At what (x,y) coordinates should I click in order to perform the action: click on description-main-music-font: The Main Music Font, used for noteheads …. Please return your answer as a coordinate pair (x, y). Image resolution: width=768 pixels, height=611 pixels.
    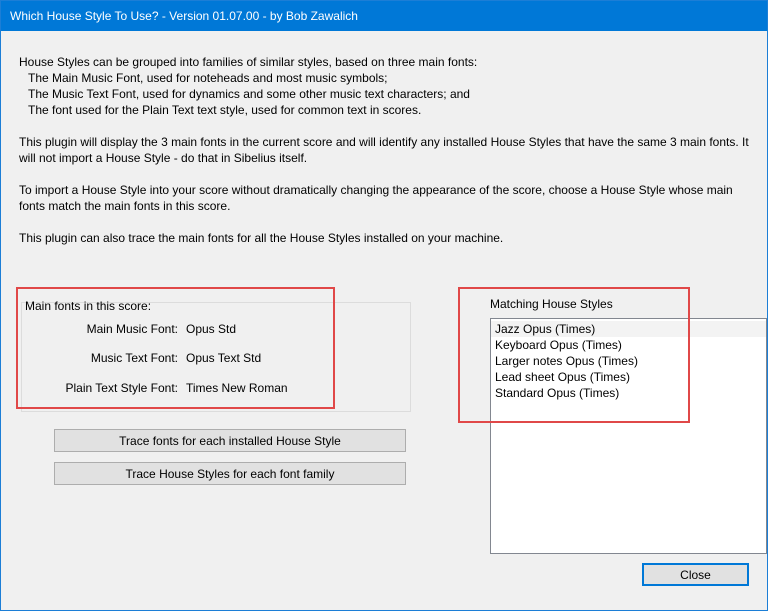
    Looking at the image, I should click on (208, 78).